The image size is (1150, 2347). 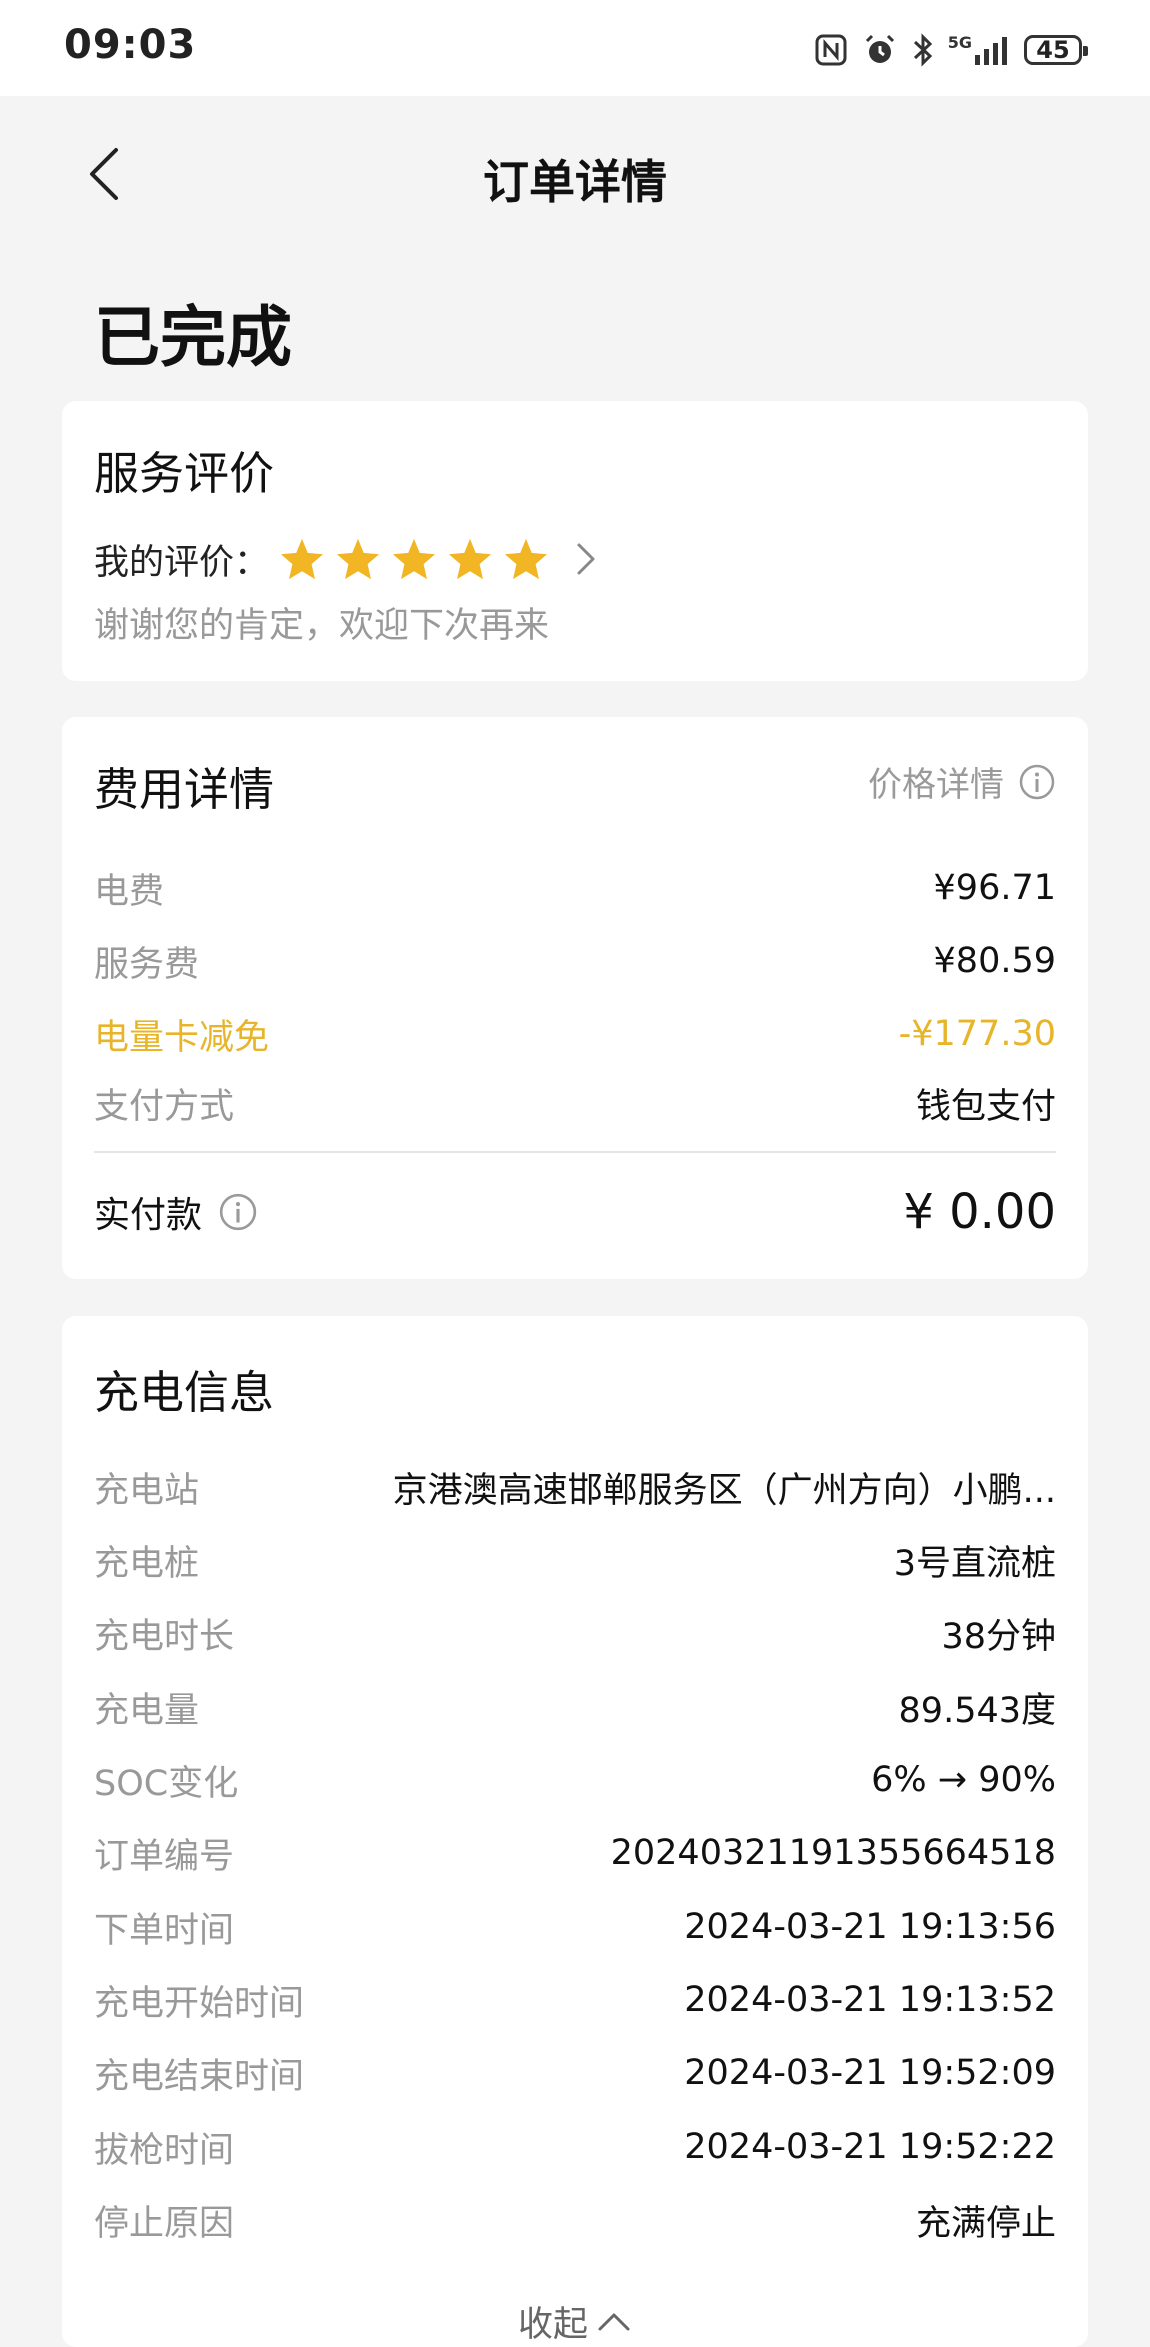 I want to click on charge-row: 订单编号 20240321191355664518, so click(x=575, y=1853).